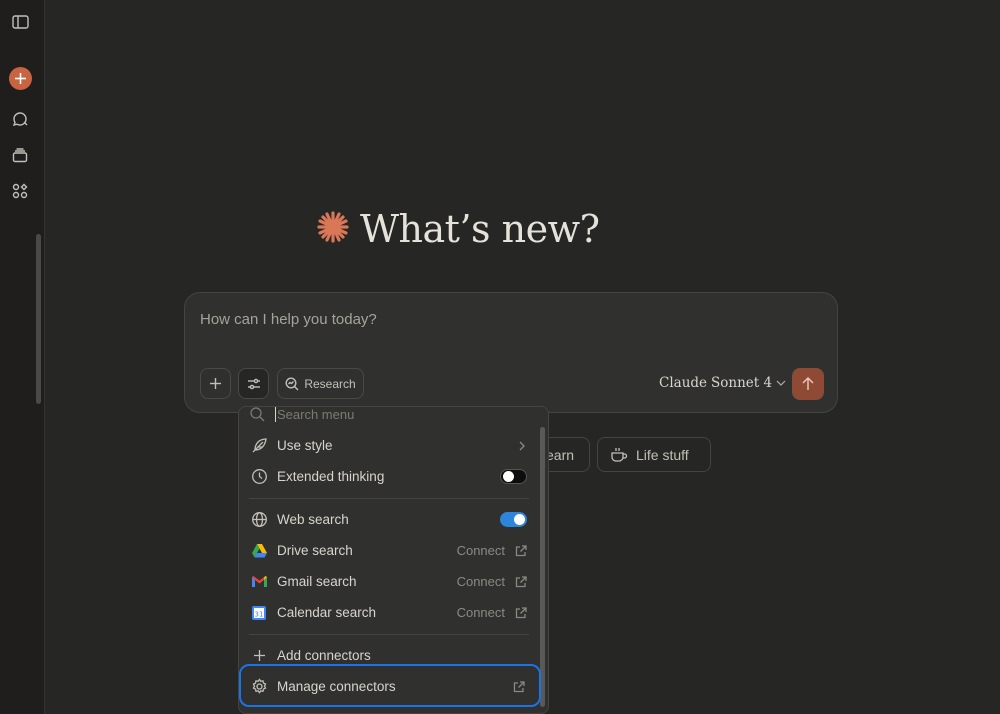 Image resolution: width=1000 pixels, height=714 pixels. I want to click on menu-item-web-search: Web search, so click(389, 519).